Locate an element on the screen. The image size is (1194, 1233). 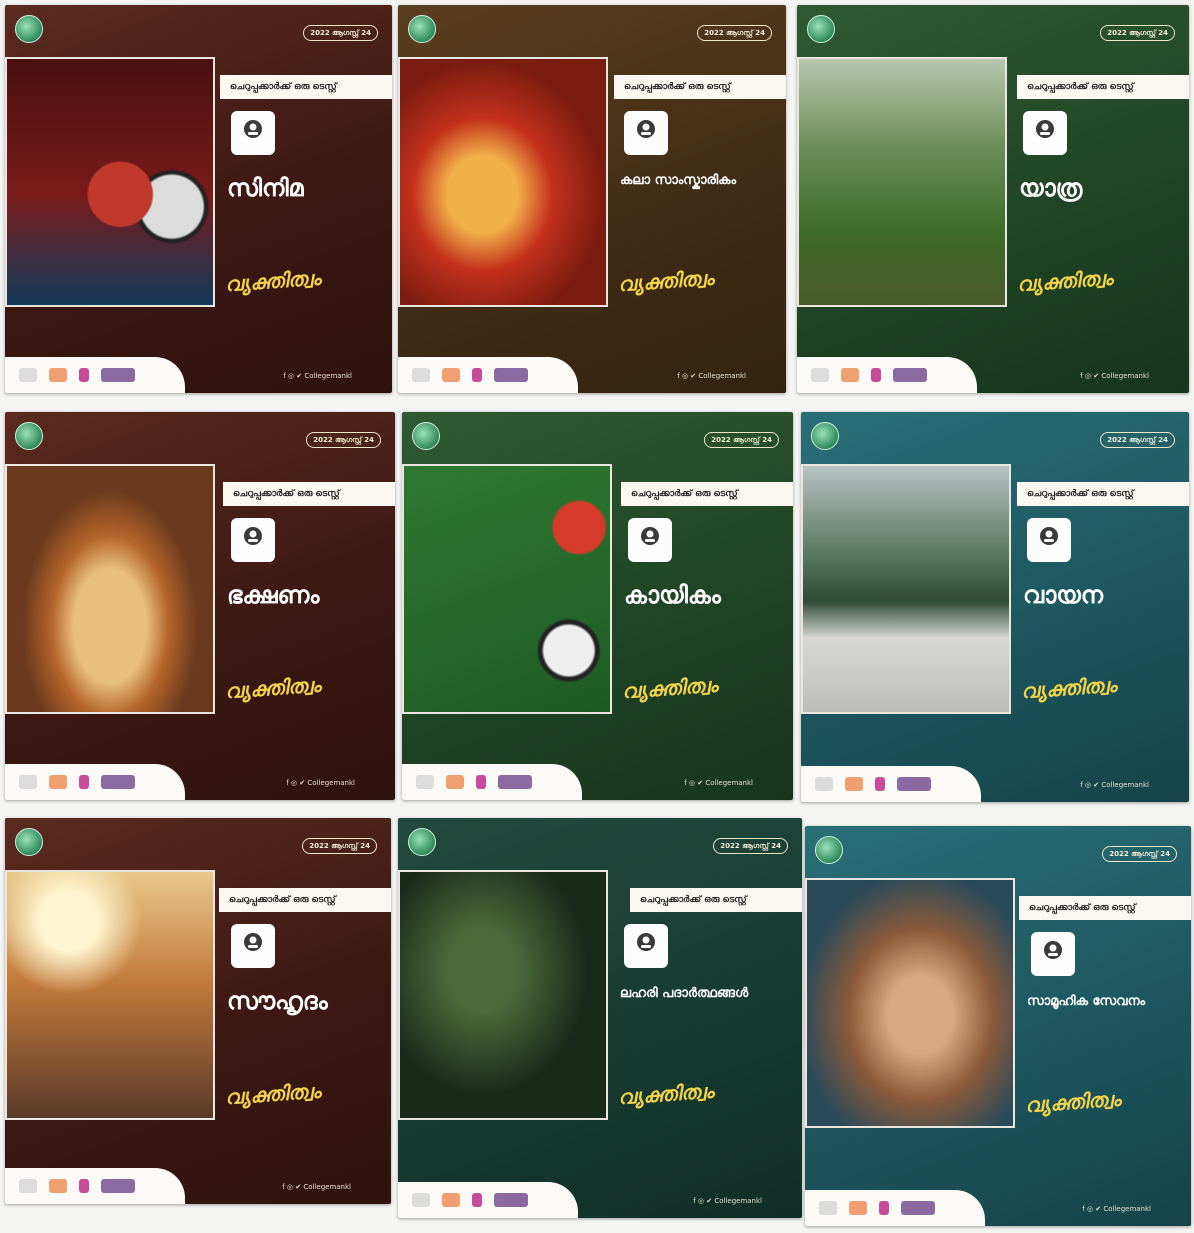
sports-icon is located at coordinates (650, 540).